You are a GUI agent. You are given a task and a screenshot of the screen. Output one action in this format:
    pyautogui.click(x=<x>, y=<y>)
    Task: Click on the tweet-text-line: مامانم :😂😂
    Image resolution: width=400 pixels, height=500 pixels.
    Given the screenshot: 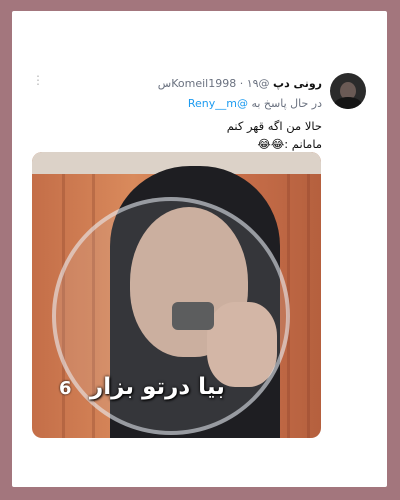 What is the action you would take?
    pyautogui.click(x=289, y=144)
    